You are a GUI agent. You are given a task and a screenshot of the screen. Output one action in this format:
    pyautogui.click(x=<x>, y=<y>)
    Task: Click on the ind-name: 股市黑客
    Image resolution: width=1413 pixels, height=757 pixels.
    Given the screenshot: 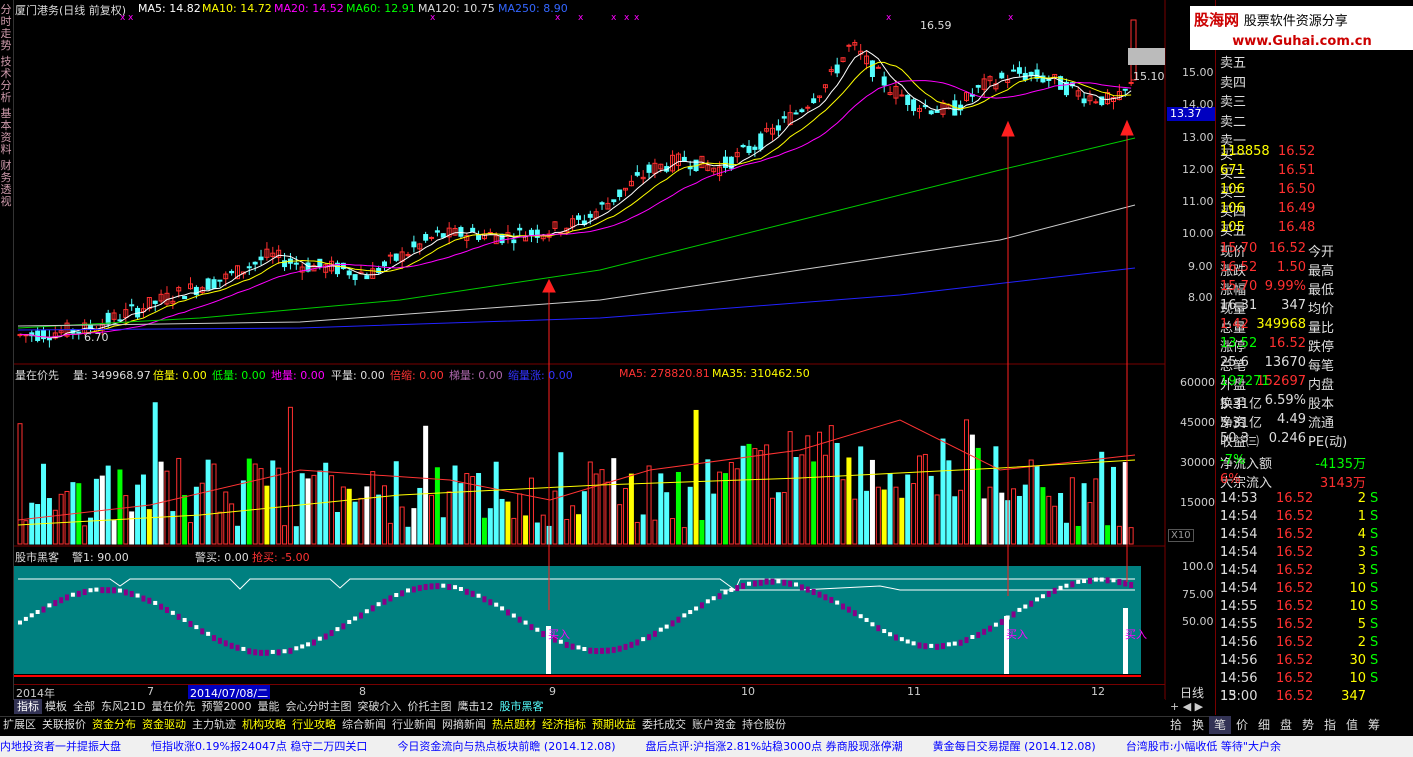 What is the action you would take?
    pyautogui.click(x=37, y=557)
    